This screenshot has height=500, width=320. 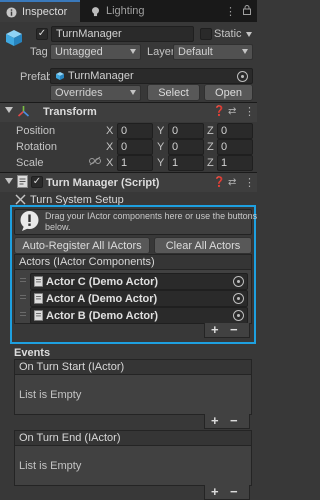 I want to click on link-icon, so click(x=95, y=161).